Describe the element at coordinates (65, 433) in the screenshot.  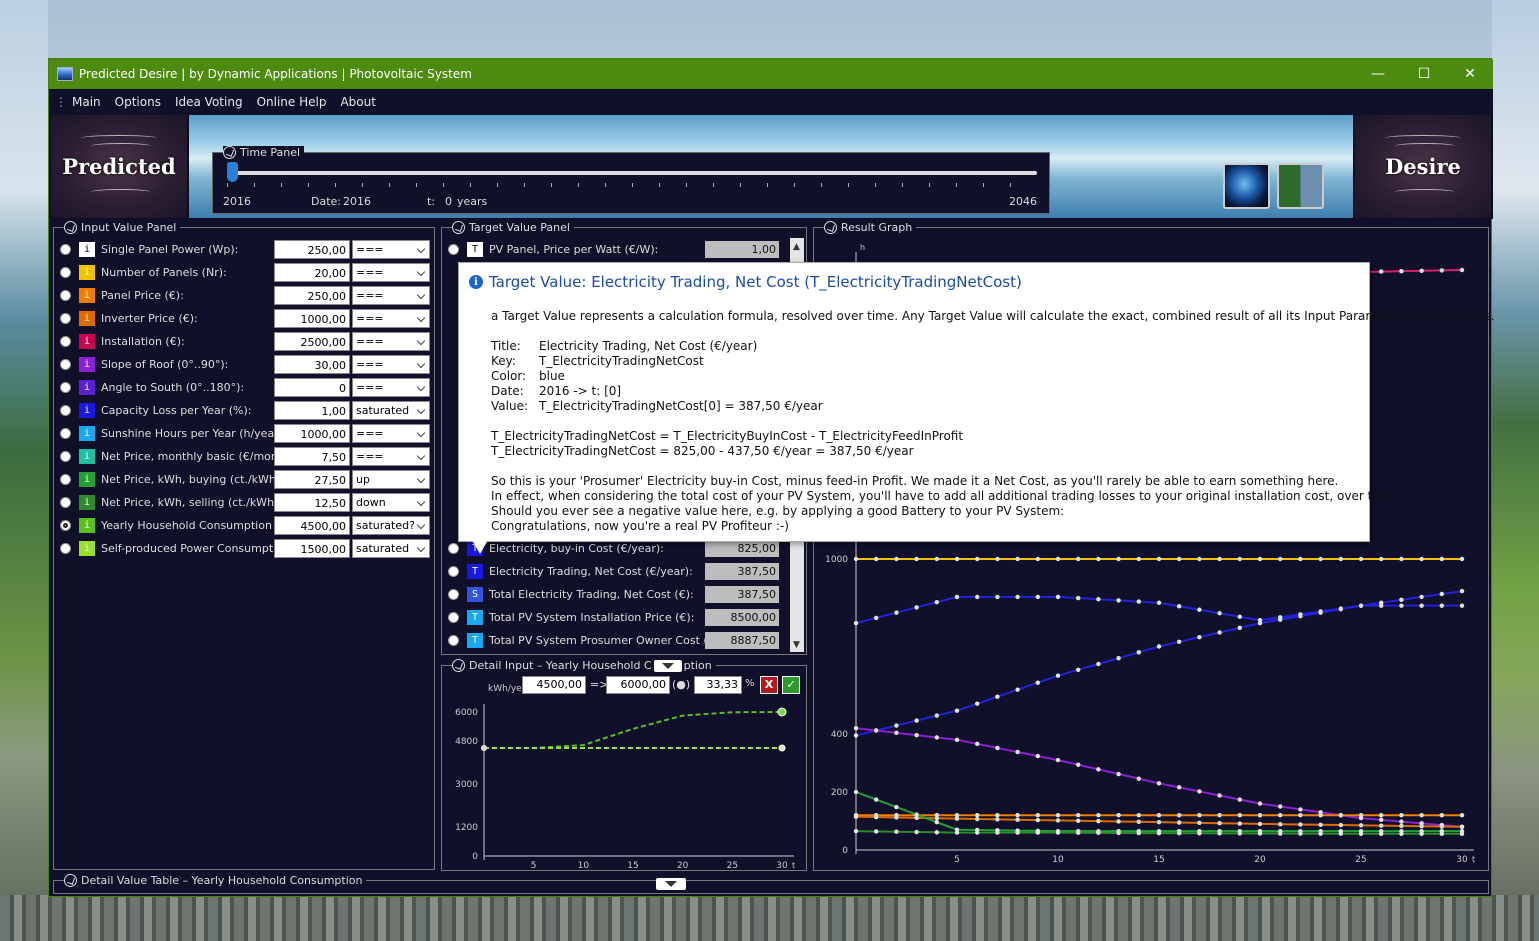
I see `input-row-radio` at that location.